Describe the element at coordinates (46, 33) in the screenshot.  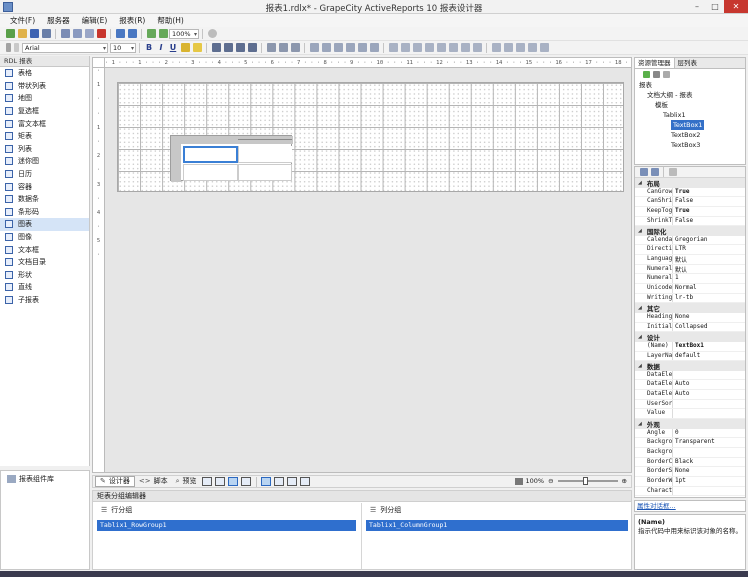
I see `save-all-icon` at that location.